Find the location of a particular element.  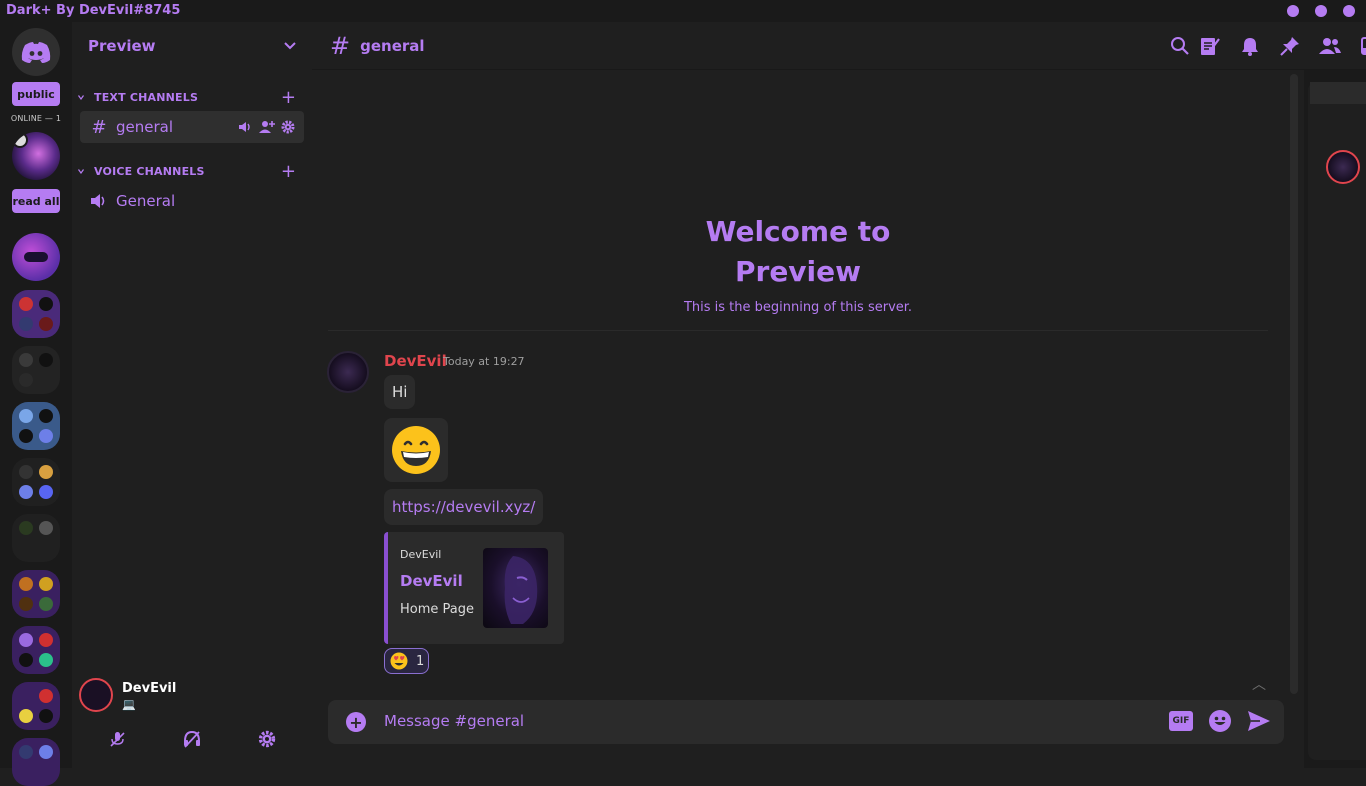

embed-title: DevEvil is located at coordinates (431, 581).